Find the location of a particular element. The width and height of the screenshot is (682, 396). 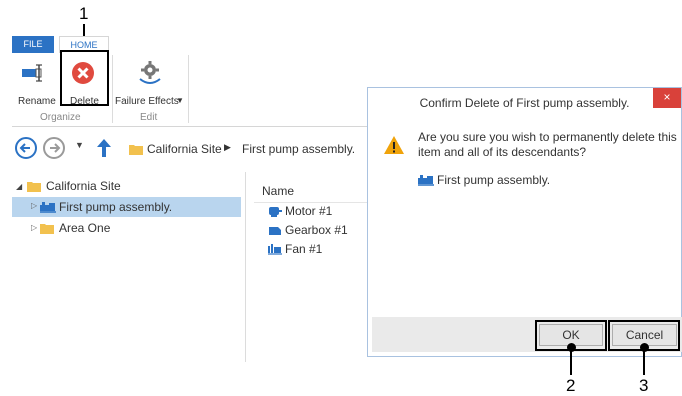

list-pane: Name Motor #1 Gearbox #1 Fan #1 is located at coordinates (307, 269).